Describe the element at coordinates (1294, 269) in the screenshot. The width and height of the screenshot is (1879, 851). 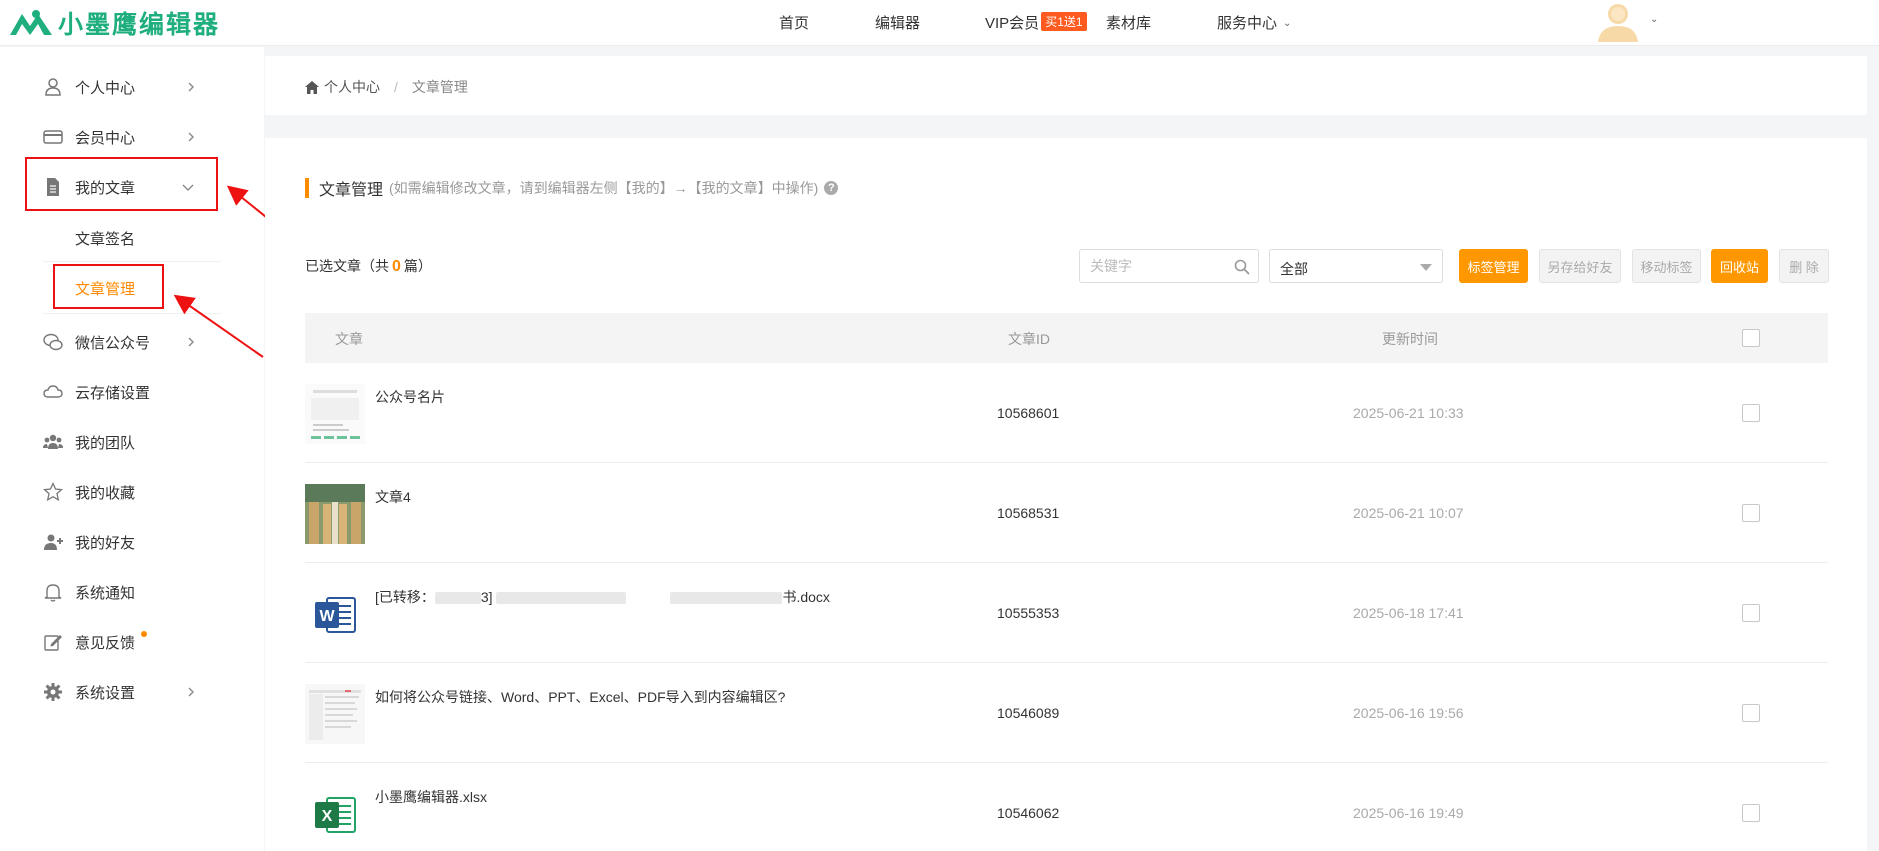
I see `filter-value: 全部` at that location.